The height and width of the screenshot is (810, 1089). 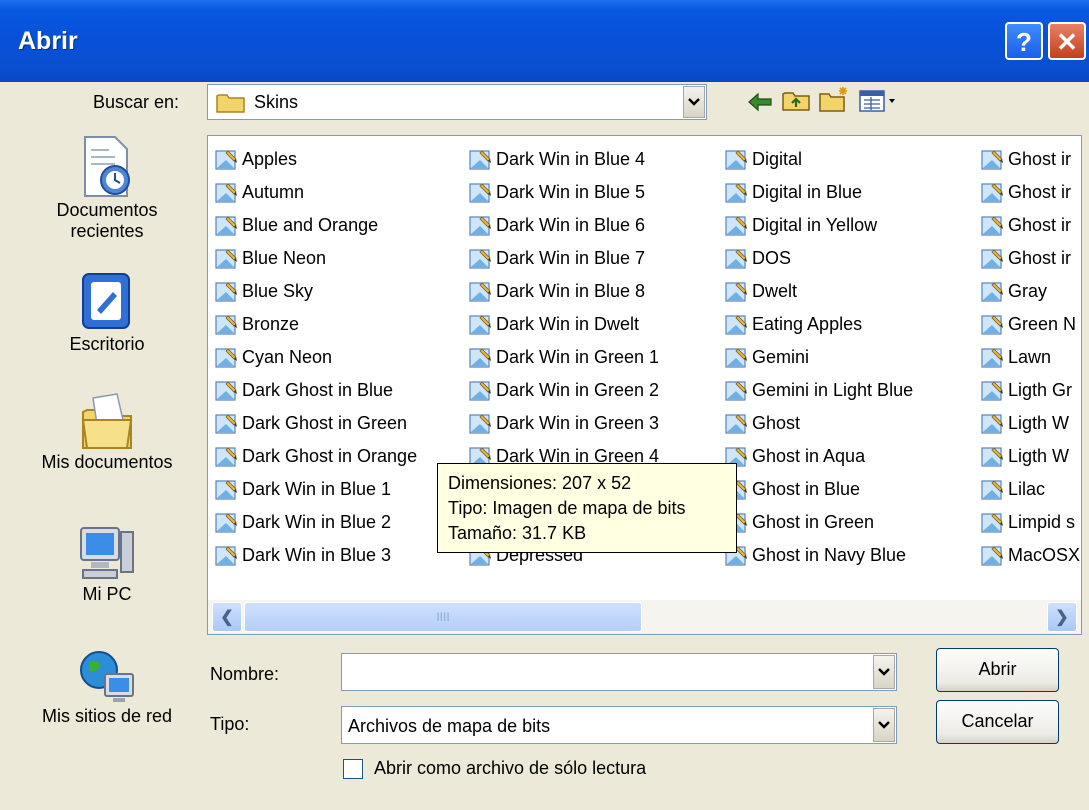 What do you see at coordinates (818, 357) in the screenshot?
I see `file-item: Gemini` at bounding box center [818, 357].